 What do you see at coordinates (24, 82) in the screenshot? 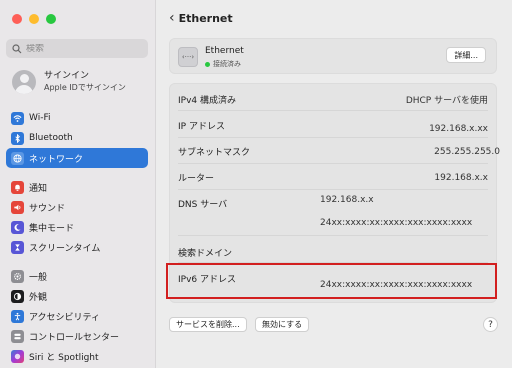
I see `avatar` at bounding box center [24, 82].